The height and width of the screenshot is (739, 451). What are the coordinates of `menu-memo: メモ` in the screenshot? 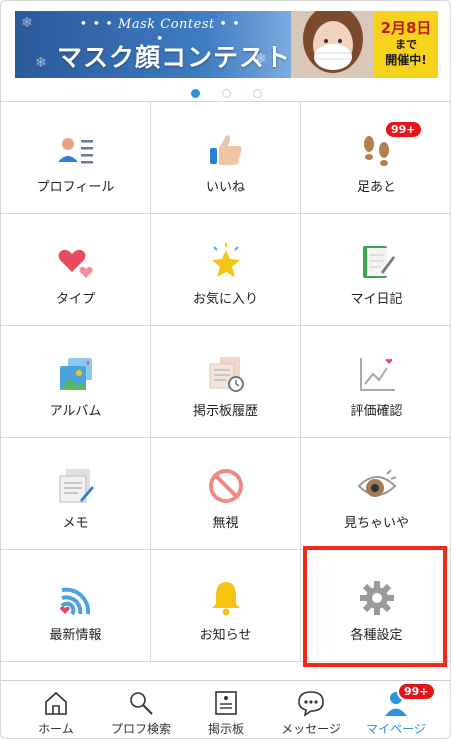 It's located at (76, 494).